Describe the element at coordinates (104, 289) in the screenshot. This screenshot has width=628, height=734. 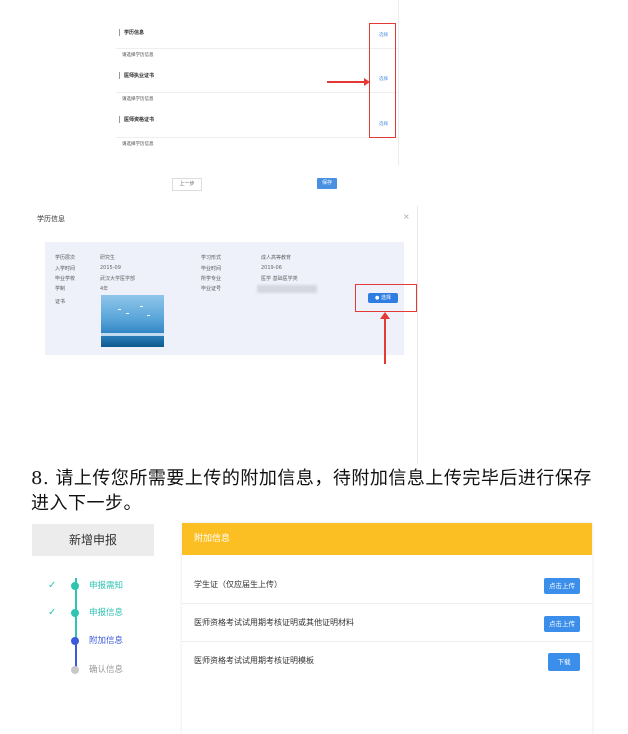
I see `field-value: 4年` at that location.